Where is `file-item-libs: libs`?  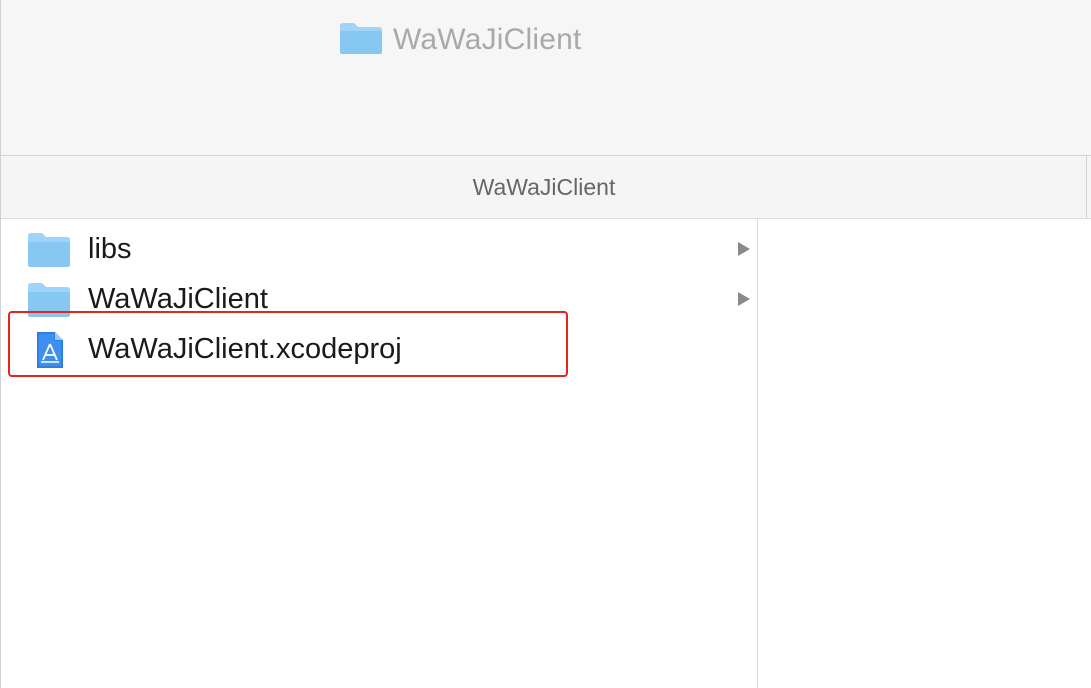 file-item-libs: libs is located at coordinates (379, 249).